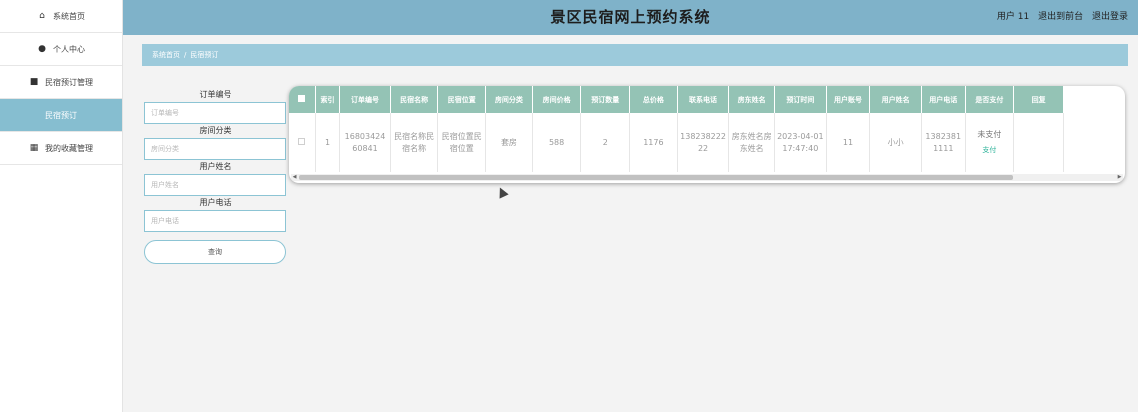  I want to click on sidebar-item-booking: 民宿预订, so click(61, 115).